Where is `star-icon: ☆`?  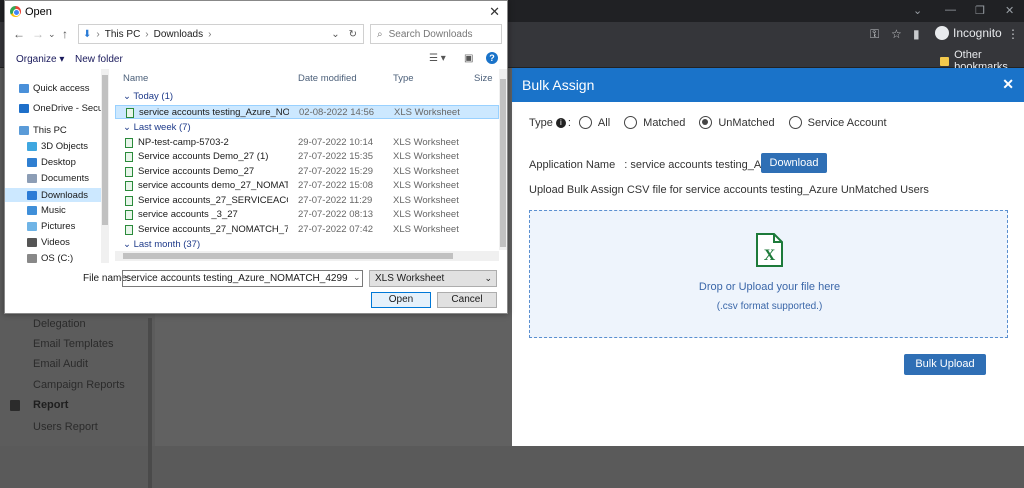 star-icon: ☆ is located at coordinates (896, 34).